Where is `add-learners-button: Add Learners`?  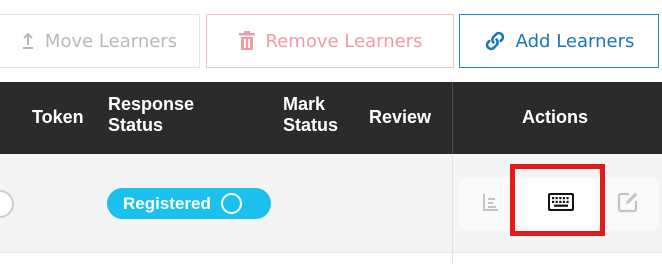 add-learners-button: Add Learners is located at coordinates (559, 41).